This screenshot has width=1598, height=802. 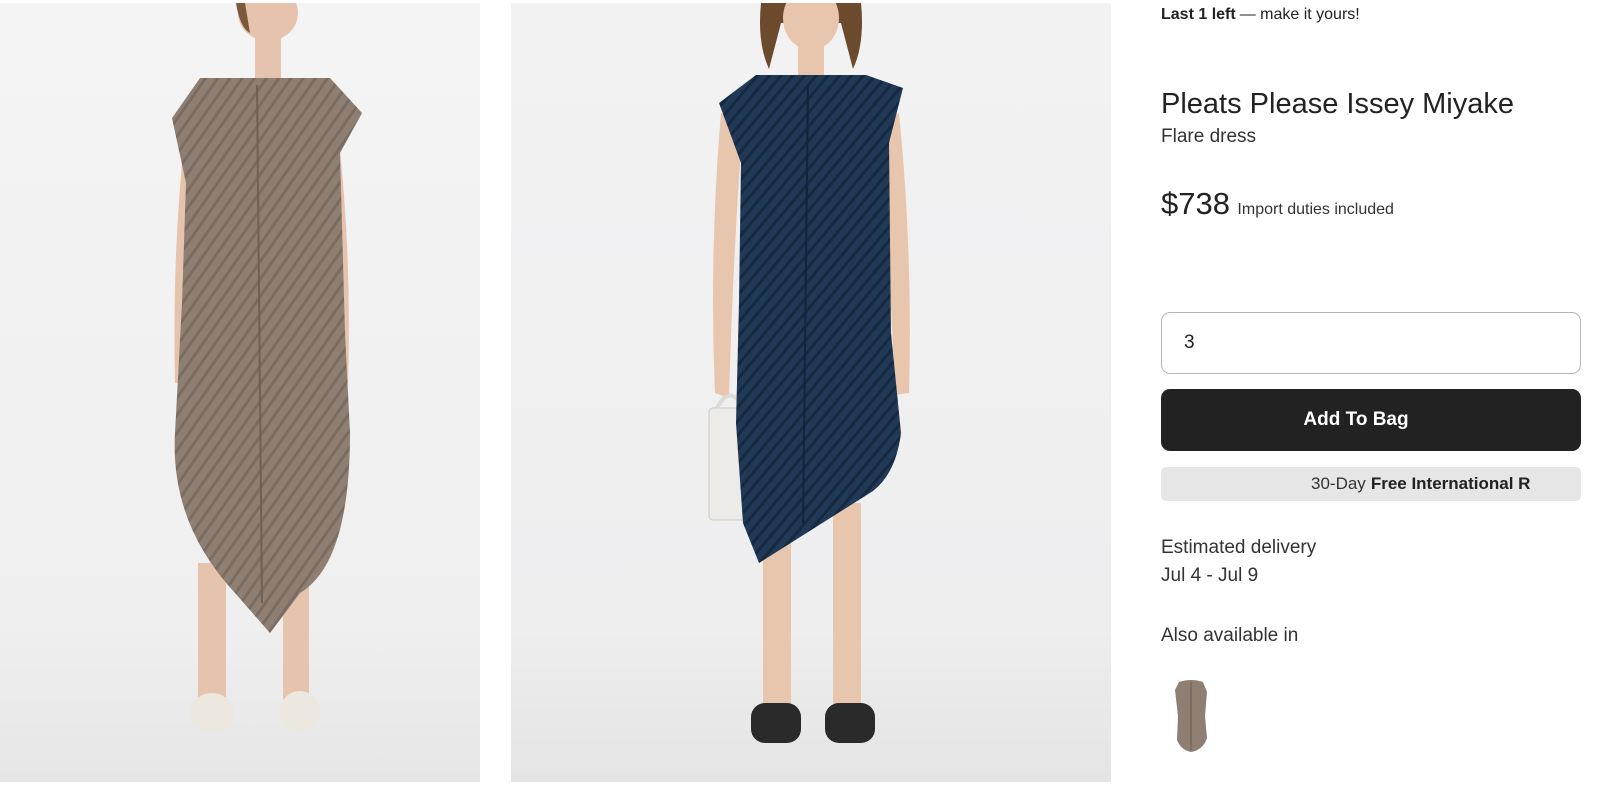 What do you see at coordinates (1315, 209) in the screenshot?
I see `duties-note: Import duties included` at bounding box center [1315, 209].